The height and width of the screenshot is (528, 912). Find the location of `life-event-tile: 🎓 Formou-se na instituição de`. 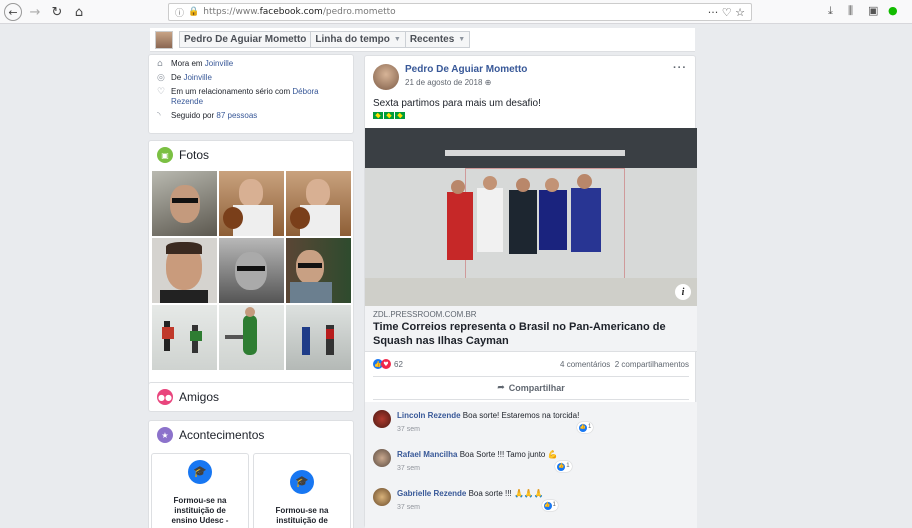

life-event-tile: 🎓 Formou-se na instituição de is located at coordinates (302, 490).